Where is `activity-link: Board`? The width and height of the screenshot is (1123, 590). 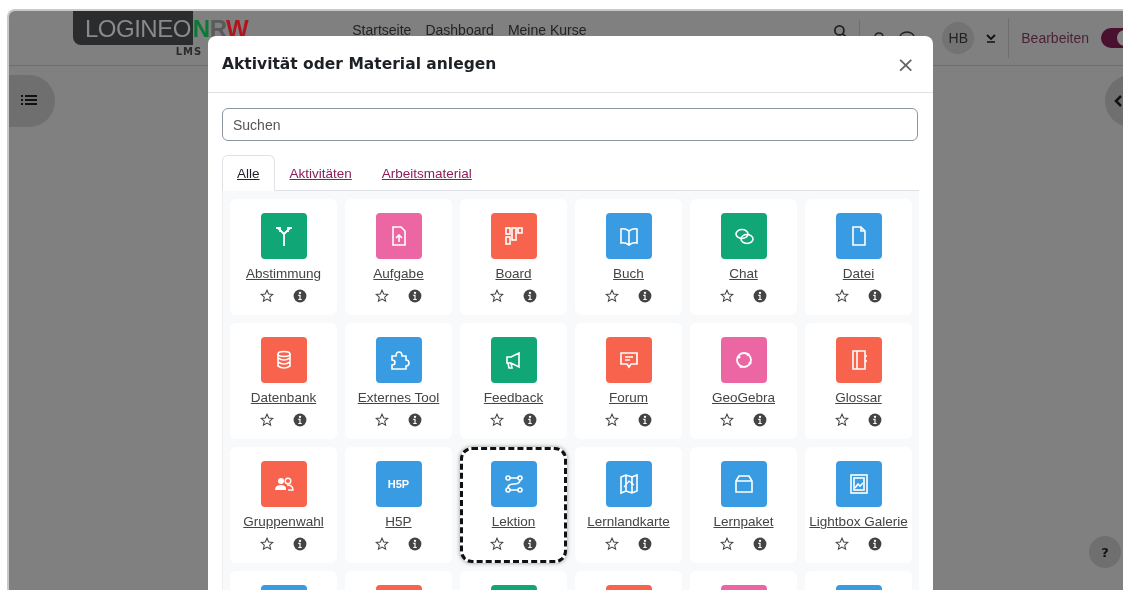
activity-link: Board is located at coordinates (513, 273).